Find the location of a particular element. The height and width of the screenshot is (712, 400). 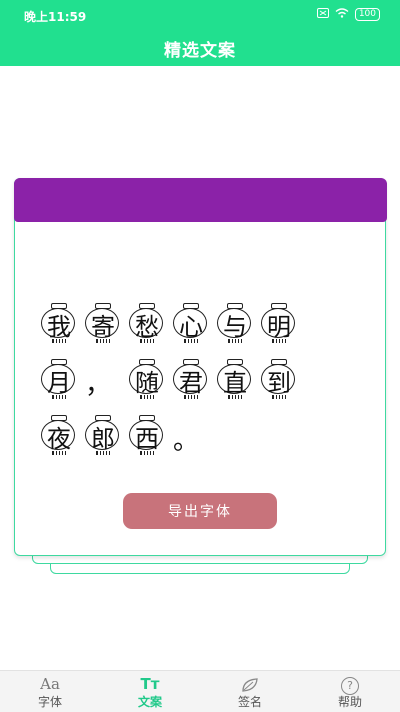

bottom-nav: Aa 字体 Tт 文案 签名 ? 帮助 is located at coordinates (200, 691).